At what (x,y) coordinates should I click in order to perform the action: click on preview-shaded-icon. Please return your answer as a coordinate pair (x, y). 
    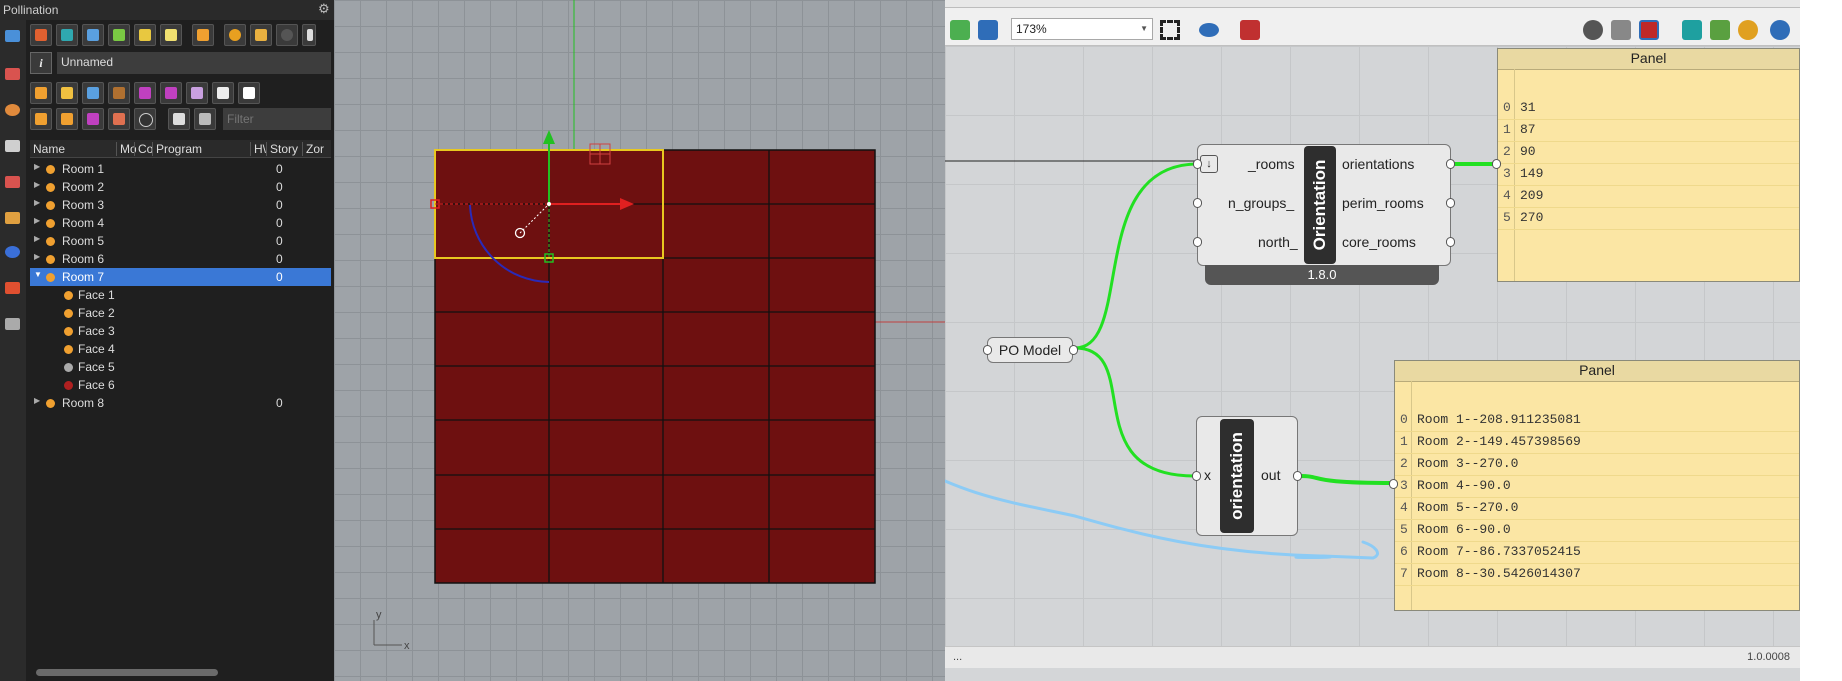
    Looking at the image, I should click on (1621, 30).